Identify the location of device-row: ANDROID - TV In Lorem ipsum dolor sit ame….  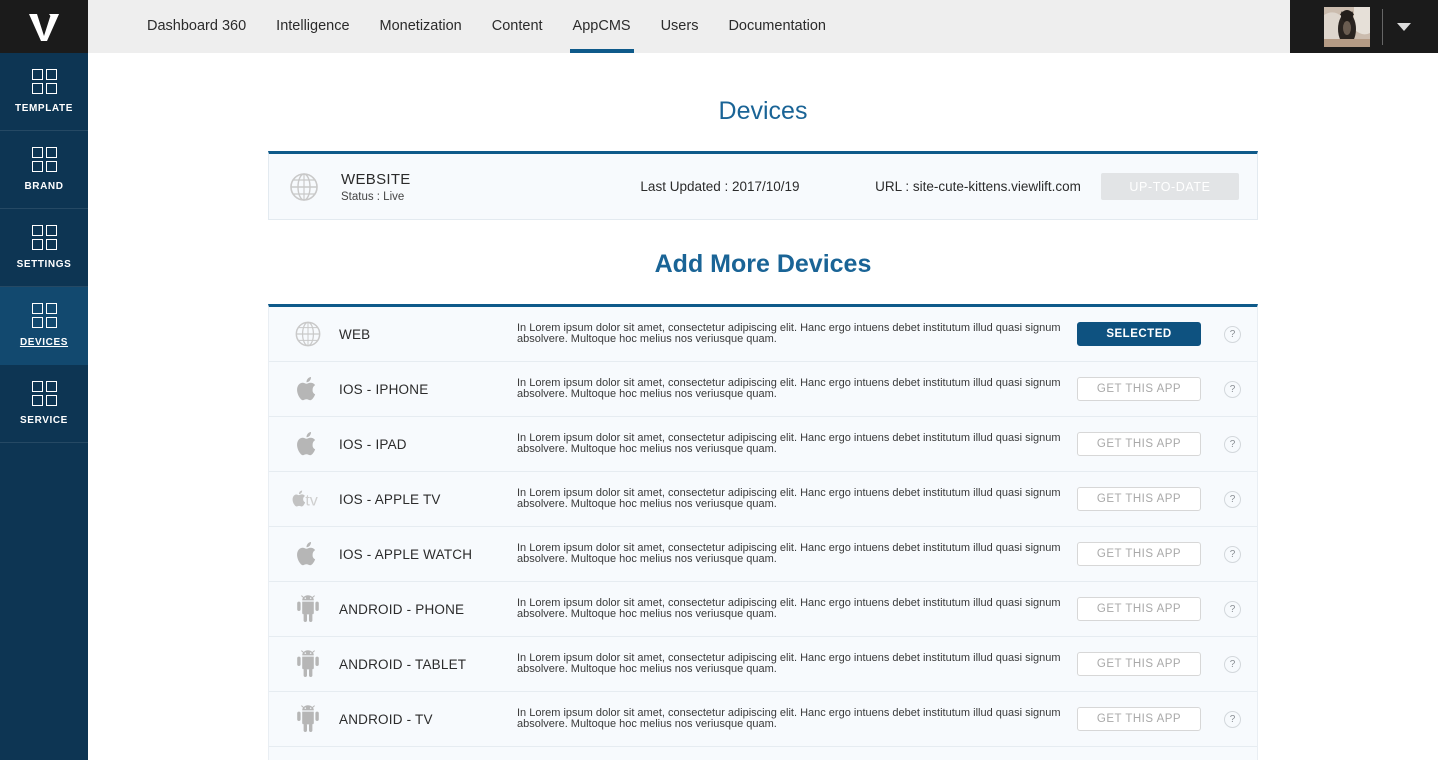
(763, 719).